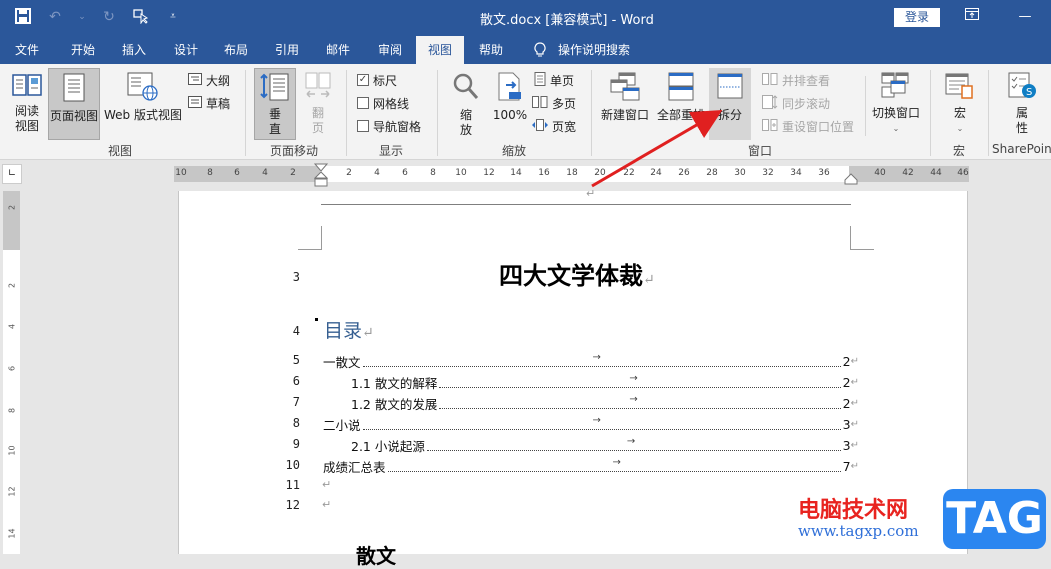 The height and width of the screenshot is (569, 1051). Describe the element at coordinates (853, 510) in the screenshot. I see `watermark-site-name: 电脑技术网` at that location.